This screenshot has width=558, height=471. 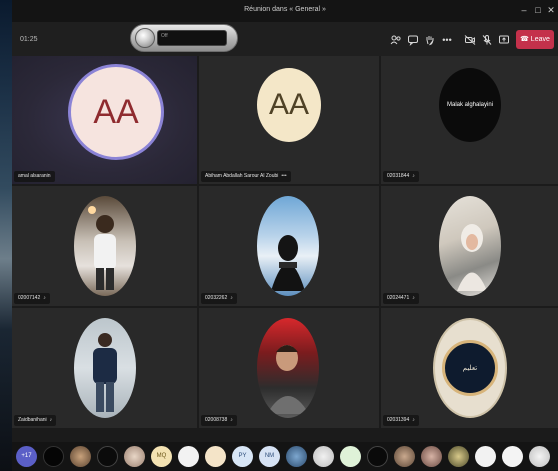 I want to click on avatar-text: Malak alghalayini, so click(x=470, y=105).